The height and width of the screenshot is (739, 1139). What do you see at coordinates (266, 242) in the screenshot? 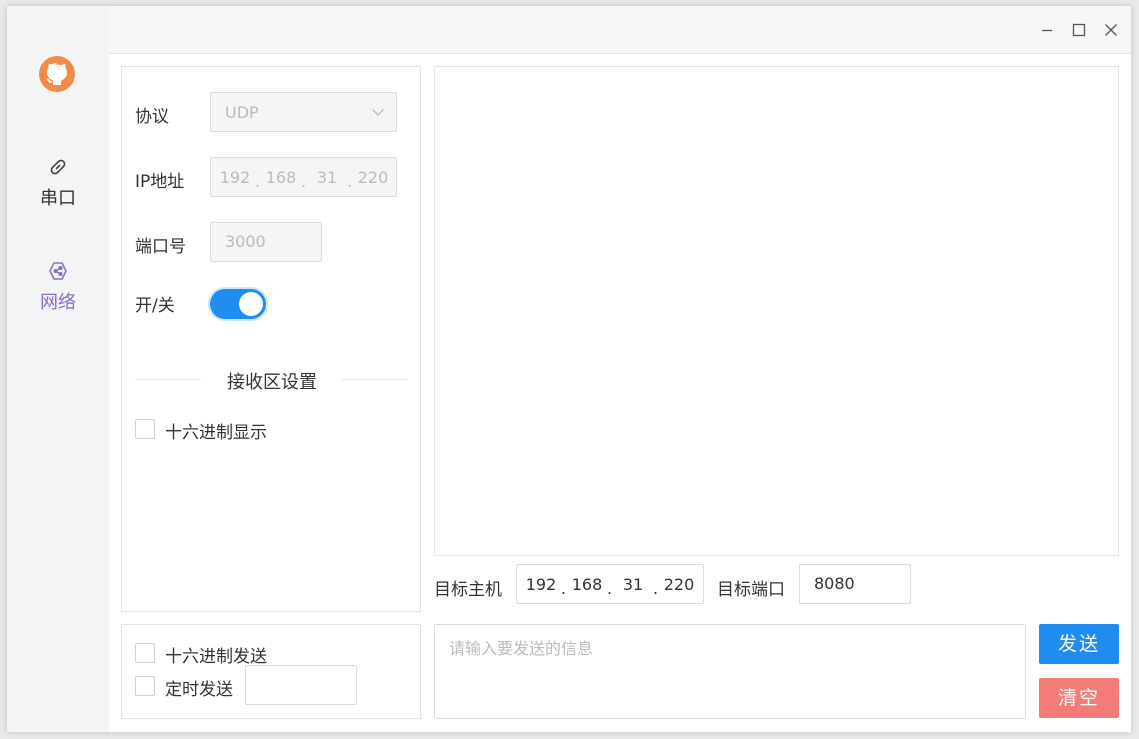
I see `port-field: 3000` at bounding box center [266, 242].